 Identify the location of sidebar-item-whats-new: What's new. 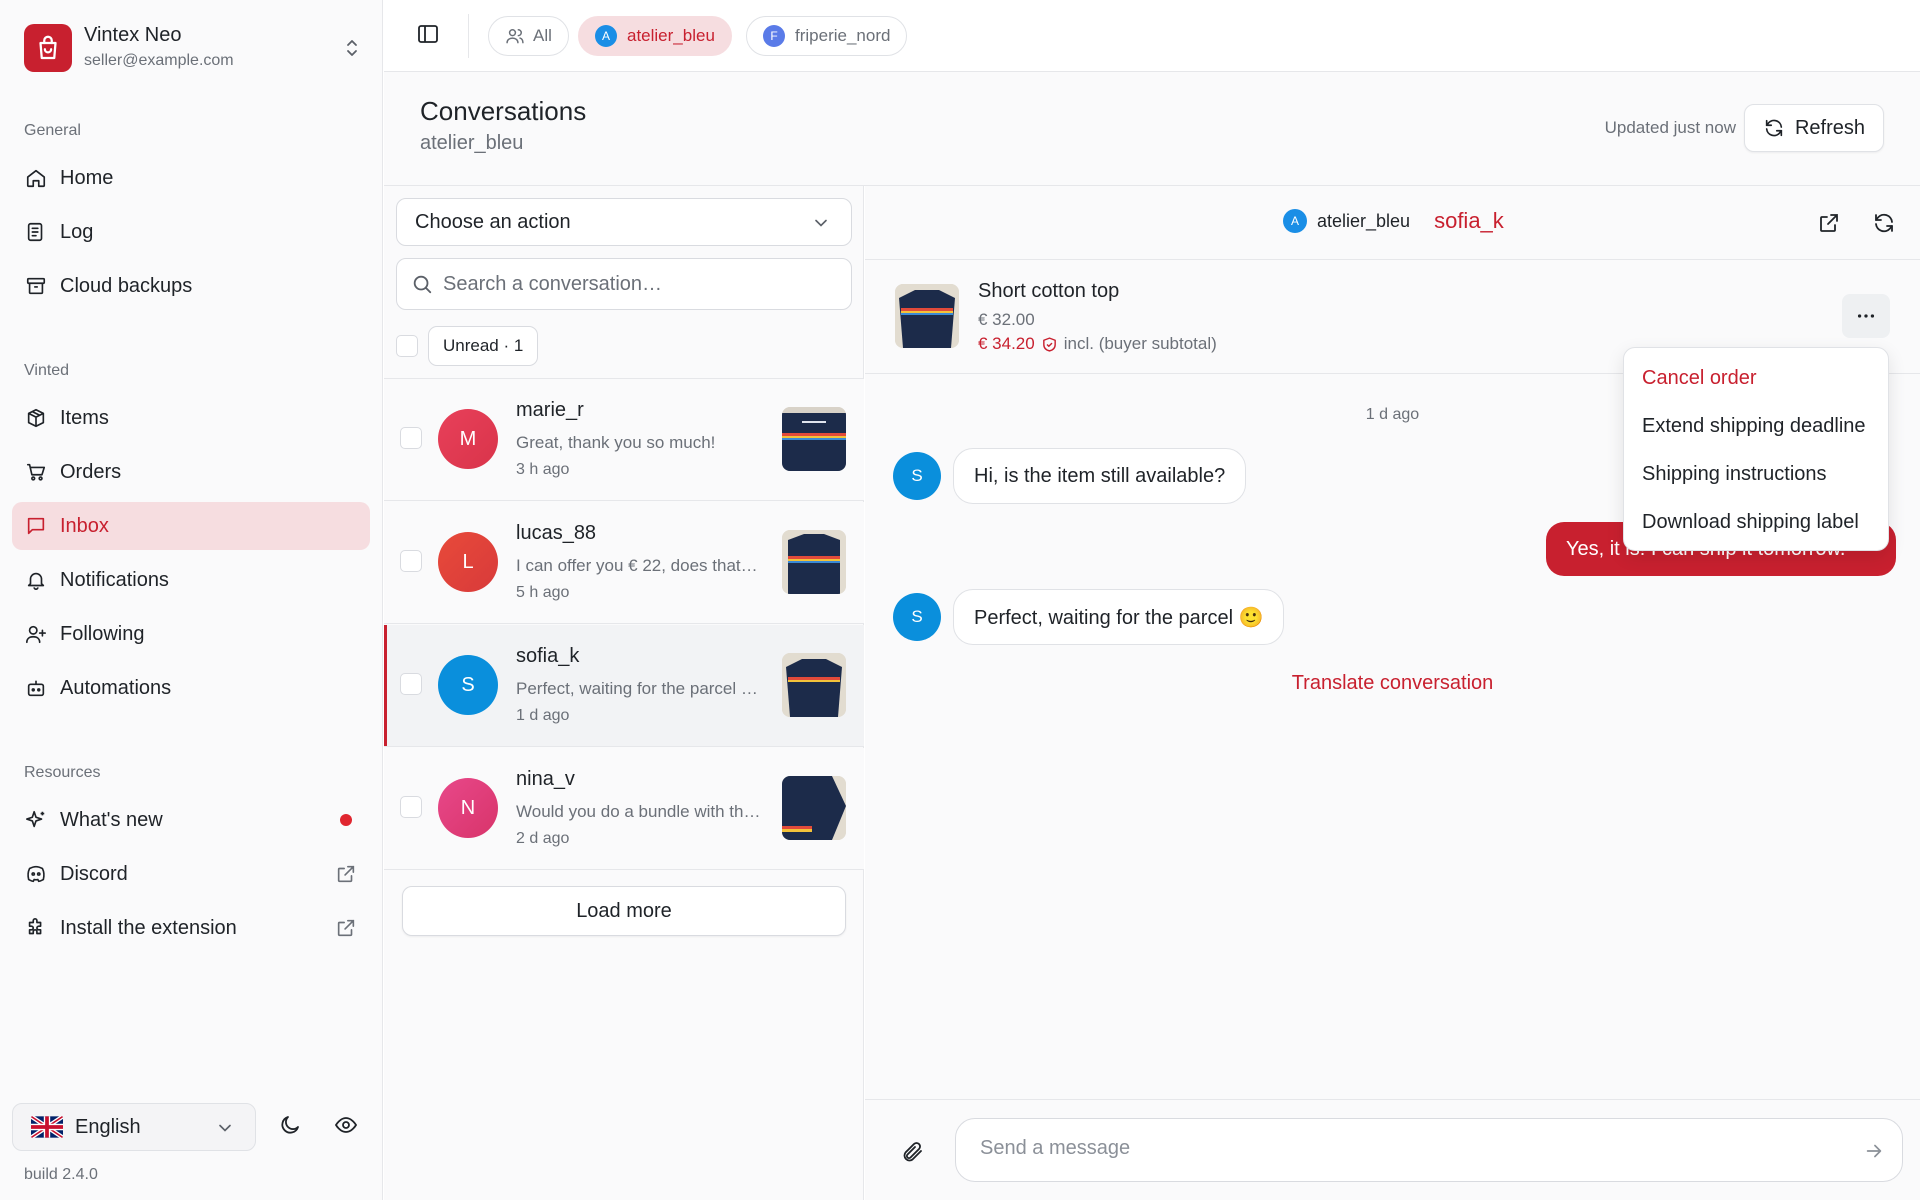
(191, 820).